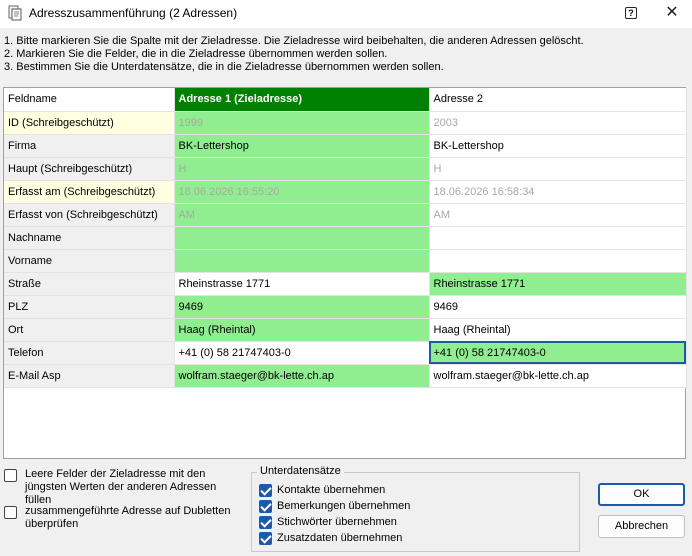  I want to click on check-duplicates-checkbox, so click(10, 512).